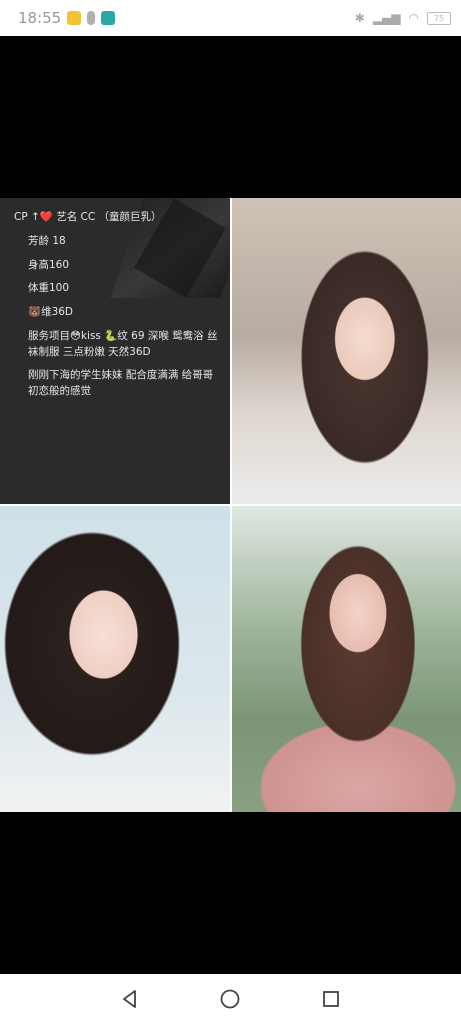 The width and height of the screenshot is (461, 1024). What do you see at coordinates (49, 264) in the screenshot?
I see `post-line: 身高160` at bounding box center [49, 264].